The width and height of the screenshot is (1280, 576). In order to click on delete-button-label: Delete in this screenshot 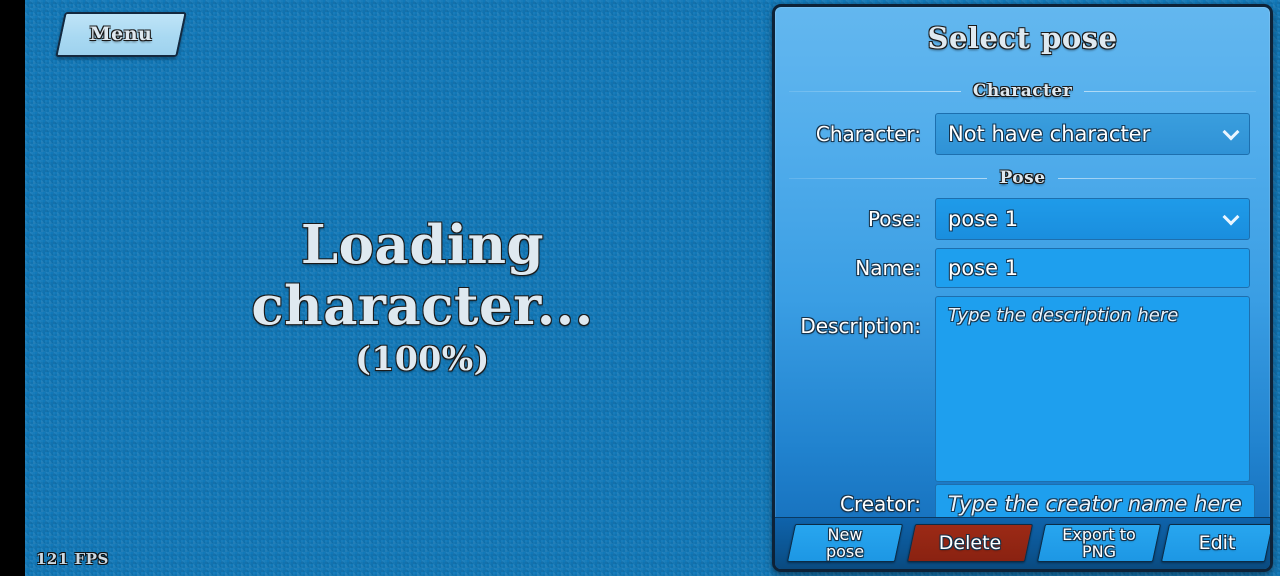, I will do `click(970, 542)`.